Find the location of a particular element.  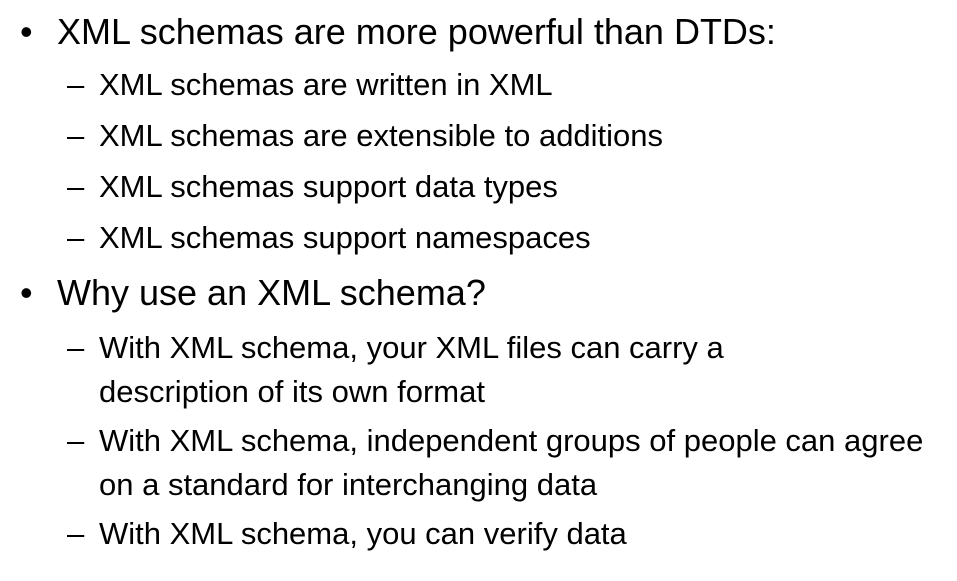

bullet-heading-text: Why use an XML schema? is located at coordinates (271, 292).